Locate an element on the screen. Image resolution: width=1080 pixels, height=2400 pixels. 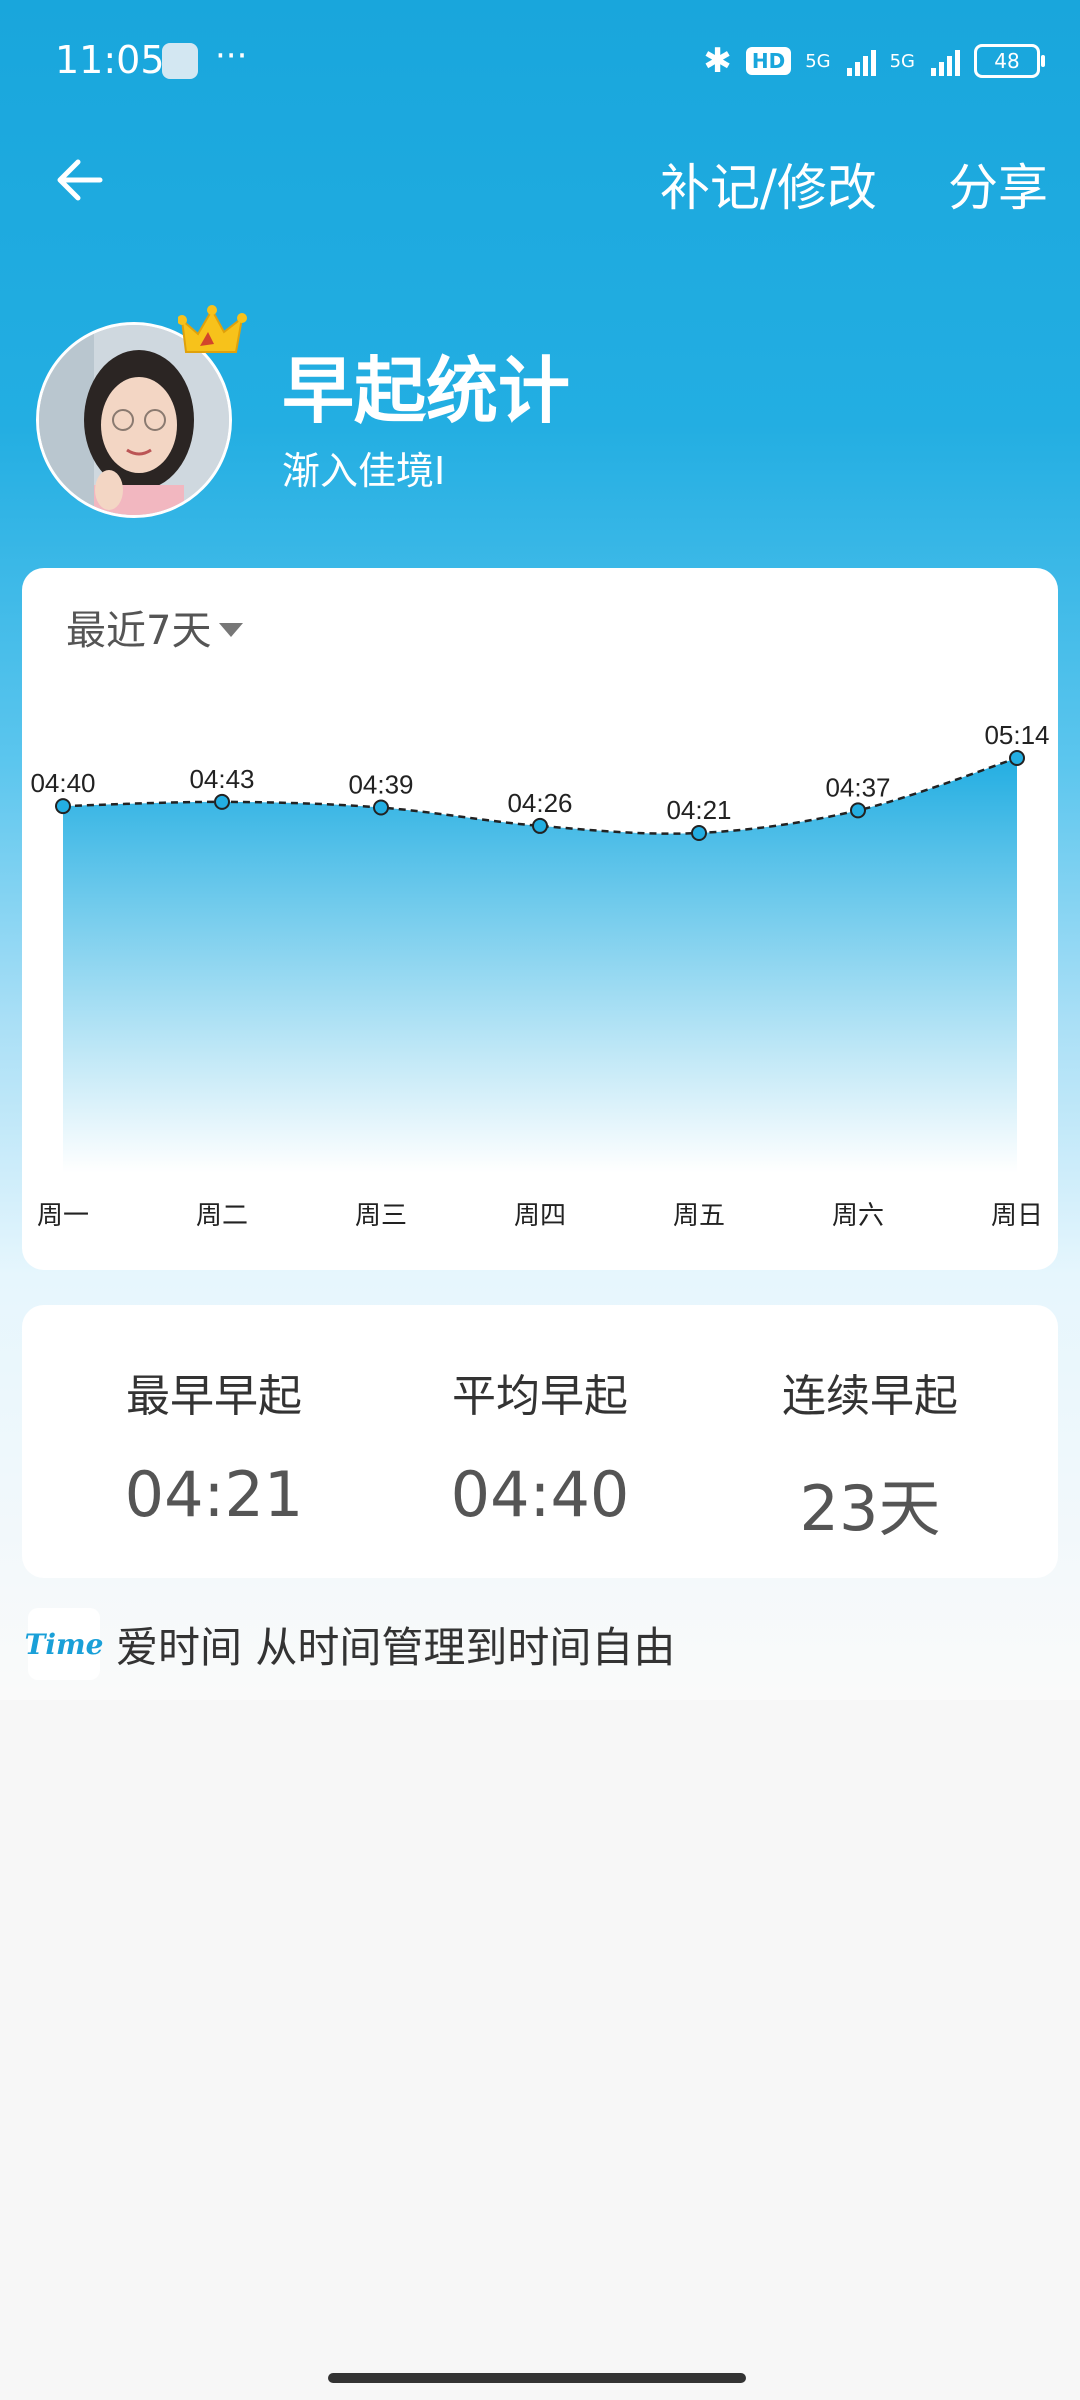
signal-1-icon is located at coordinates (861, 61).